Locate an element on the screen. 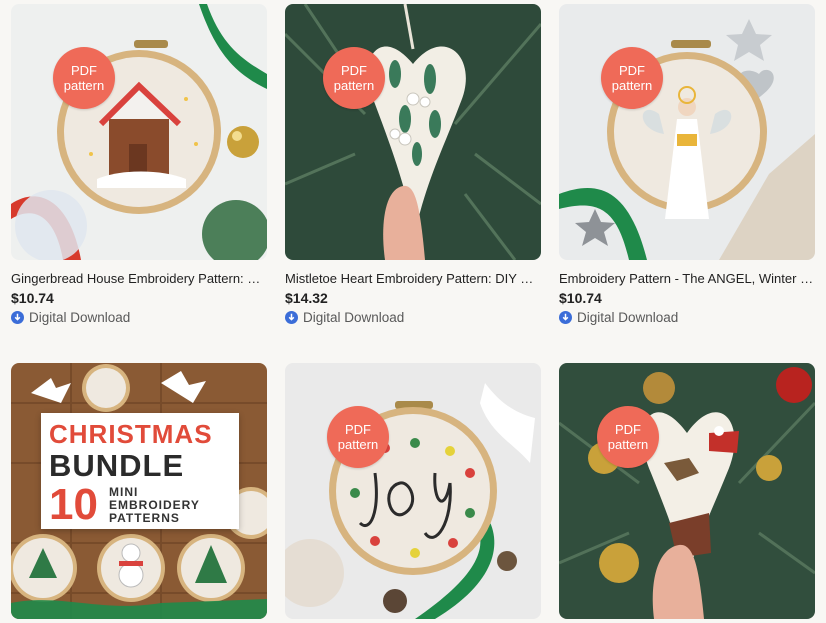 The image size is (826, 623). listing-image-gingerbread: PDF pattern is located at coordinates (139, 132).